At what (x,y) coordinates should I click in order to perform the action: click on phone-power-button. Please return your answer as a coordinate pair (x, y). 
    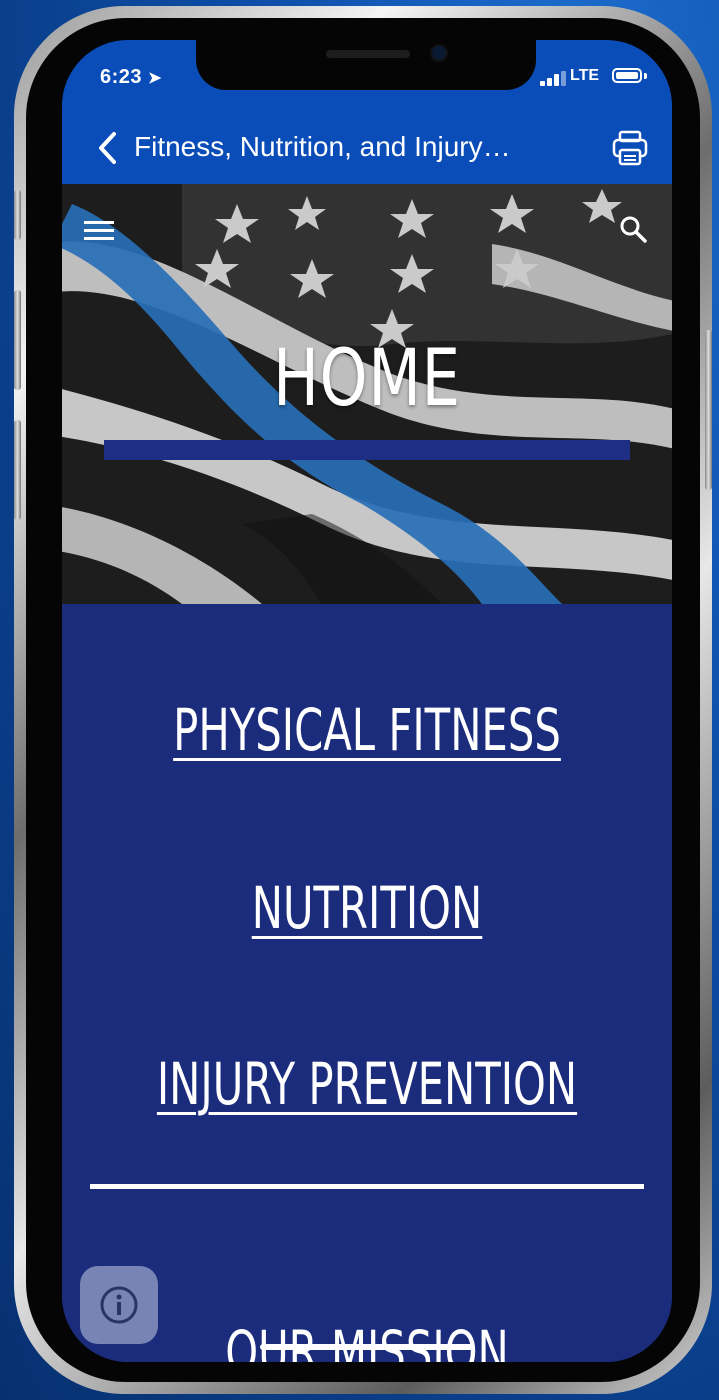
    Looking at the image, I should click on (708, 410).